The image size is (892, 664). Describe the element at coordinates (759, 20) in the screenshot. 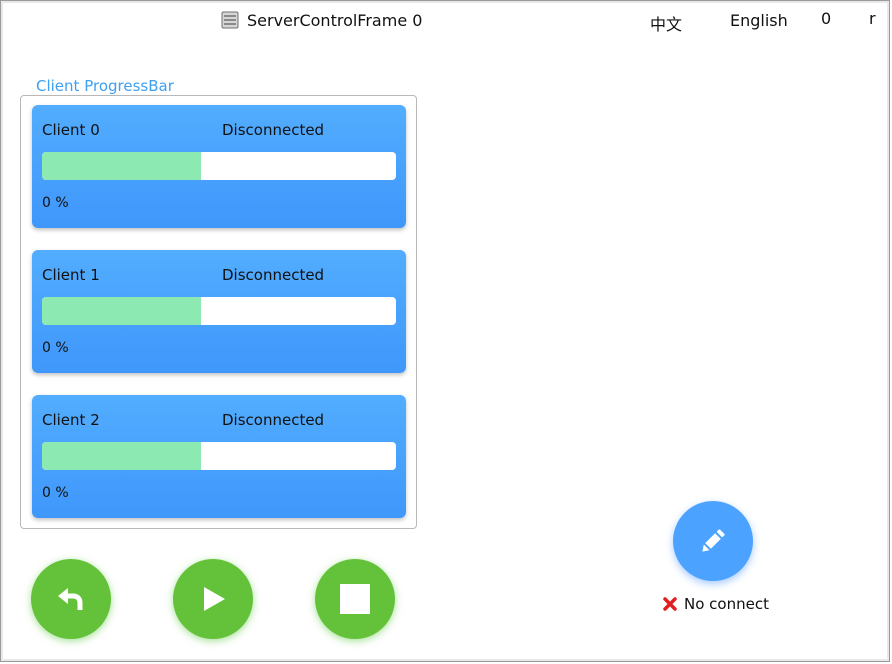

I see `language-english-link: English` at that location.